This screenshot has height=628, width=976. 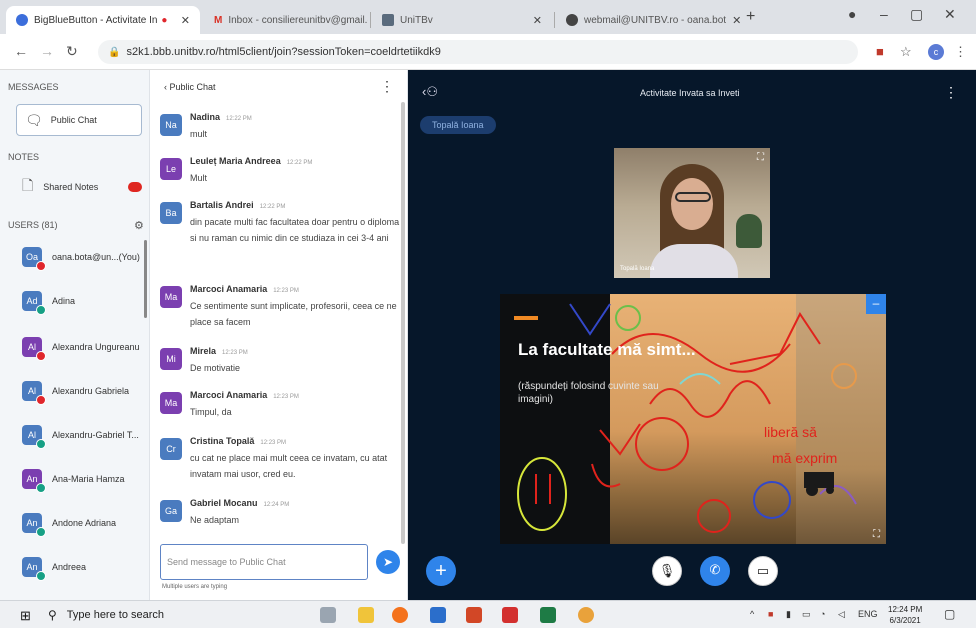 I want to click on send-message-button: ➤, so click(x=388, y=562).